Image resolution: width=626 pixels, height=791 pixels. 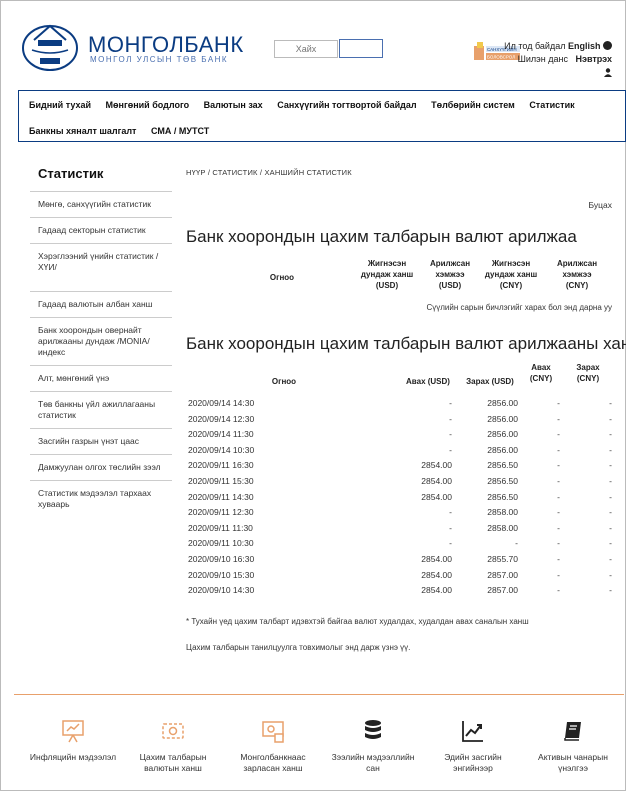 I want to click on nav-item-payment-system: Төлбөрийн систем, so click(x=473, y=105).